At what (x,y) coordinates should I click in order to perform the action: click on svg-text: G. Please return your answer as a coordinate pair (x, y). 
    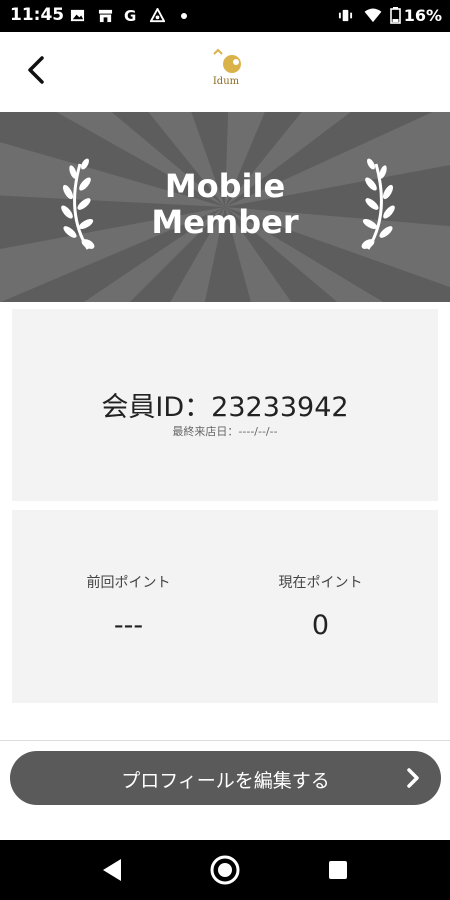
    Looking at the image, I should click on (130, 15).